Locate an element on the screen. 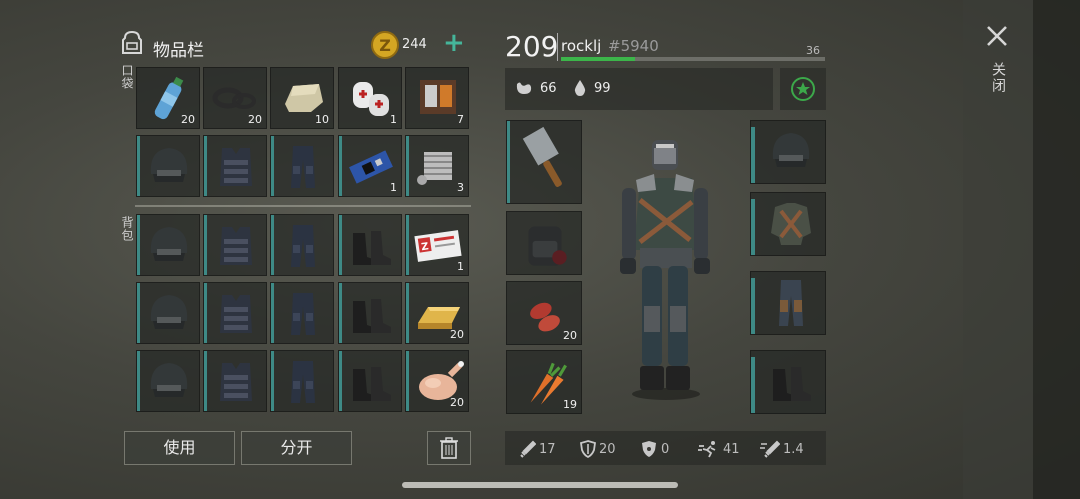  jacket-icon is located at coordinates (791, 226).